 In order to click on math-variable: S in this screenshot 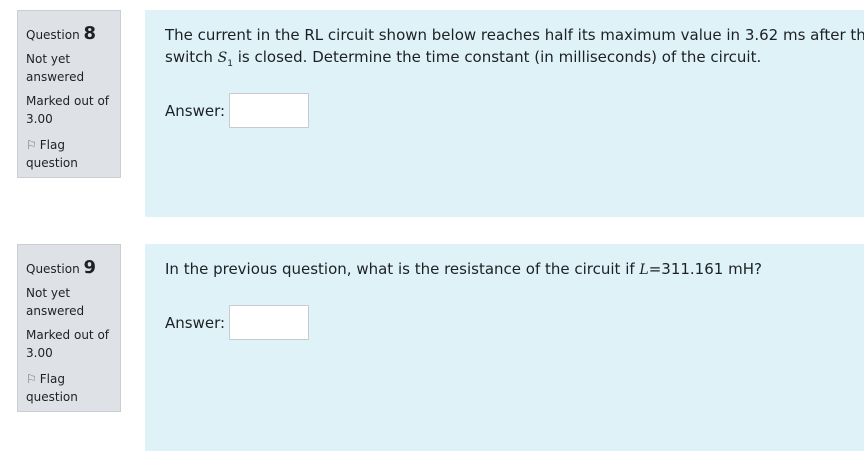, I will do `click(222, 58)`.